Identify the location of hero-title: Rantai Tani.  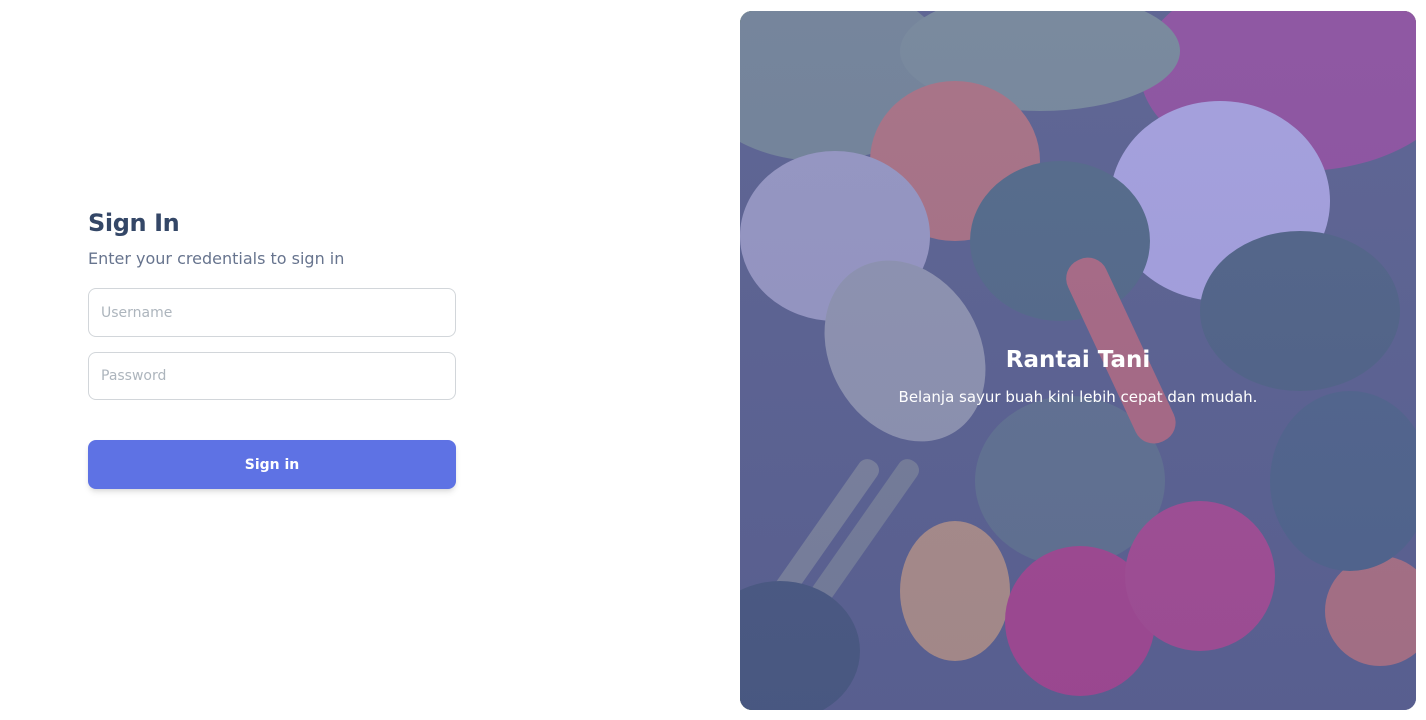
(1078, 360).